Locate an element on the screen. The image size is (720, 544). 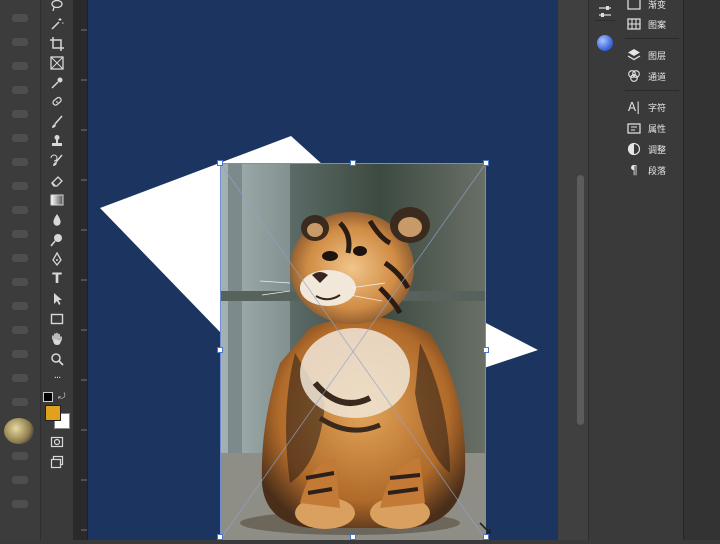
panel-item-label: 调整 is located at coordinates (657, 150).